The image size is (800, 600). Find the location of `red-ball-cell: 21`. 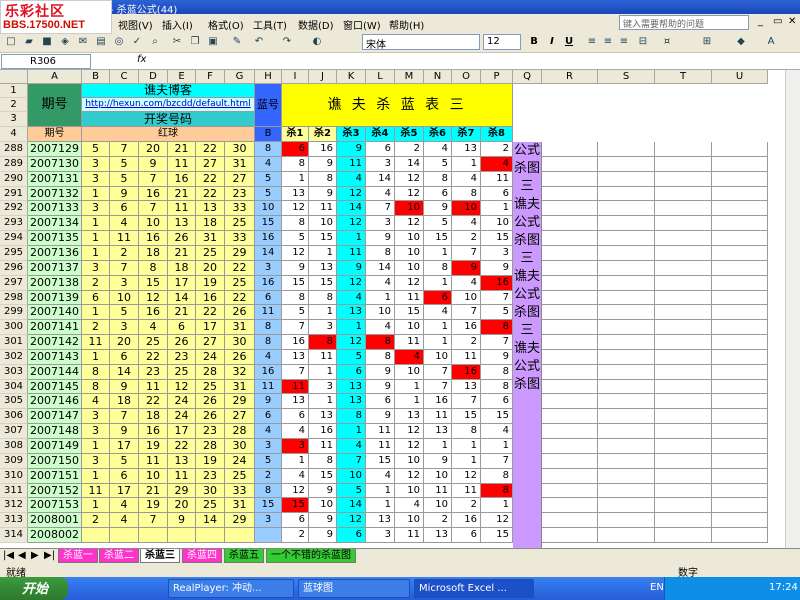

red-ball-cell: 21 is located at coordinates (153, 491).